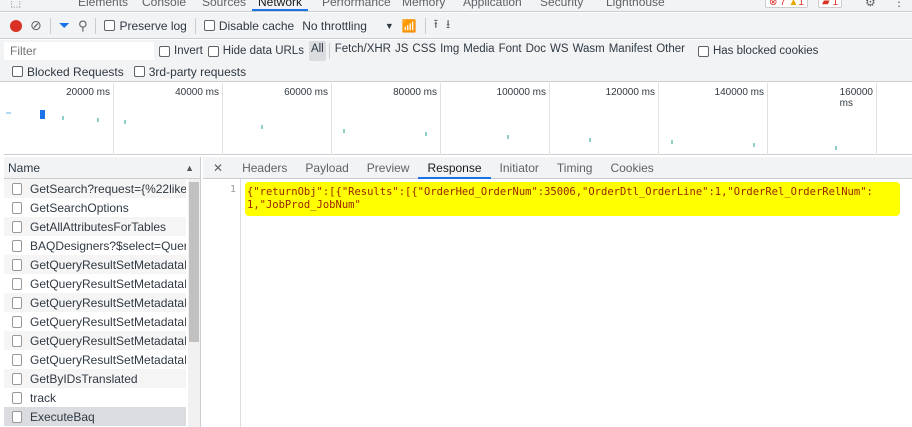 The height and width of the screenshot is (427, 912). What do you see at coordinates (95, 226) in the screenshot?
I see `request-row: GetAllAttributesForTables` at bounding box center [95, 226].